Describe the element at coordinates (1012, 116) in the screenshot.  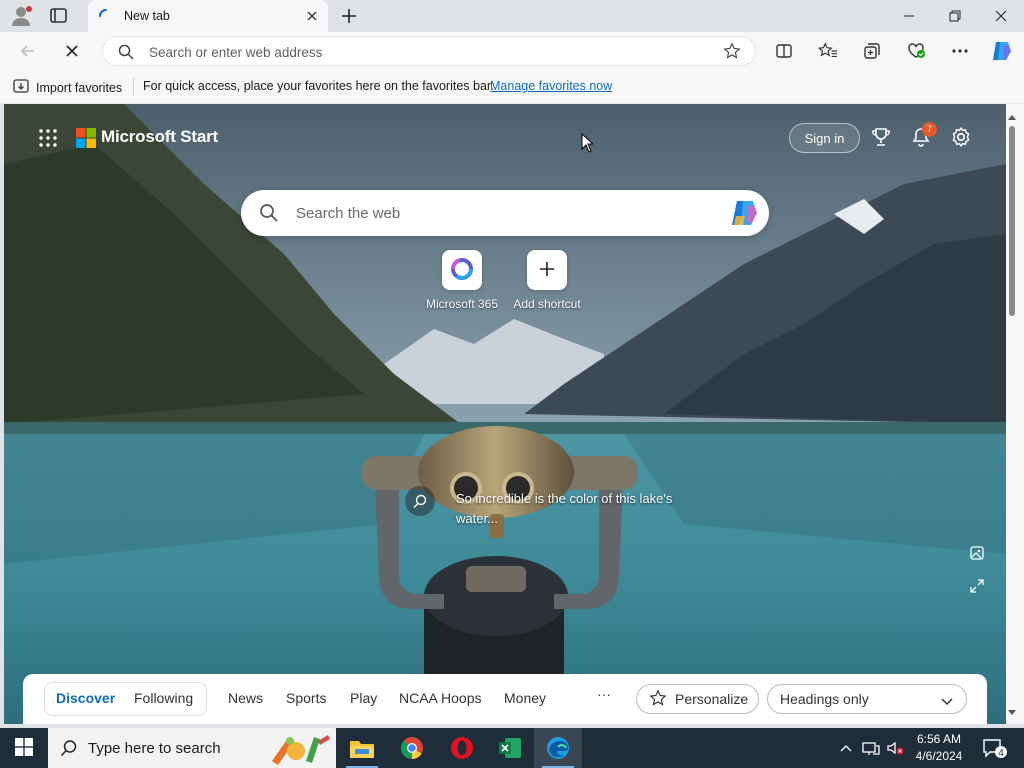
I see `scroll-up-arrow-icon` at that location.